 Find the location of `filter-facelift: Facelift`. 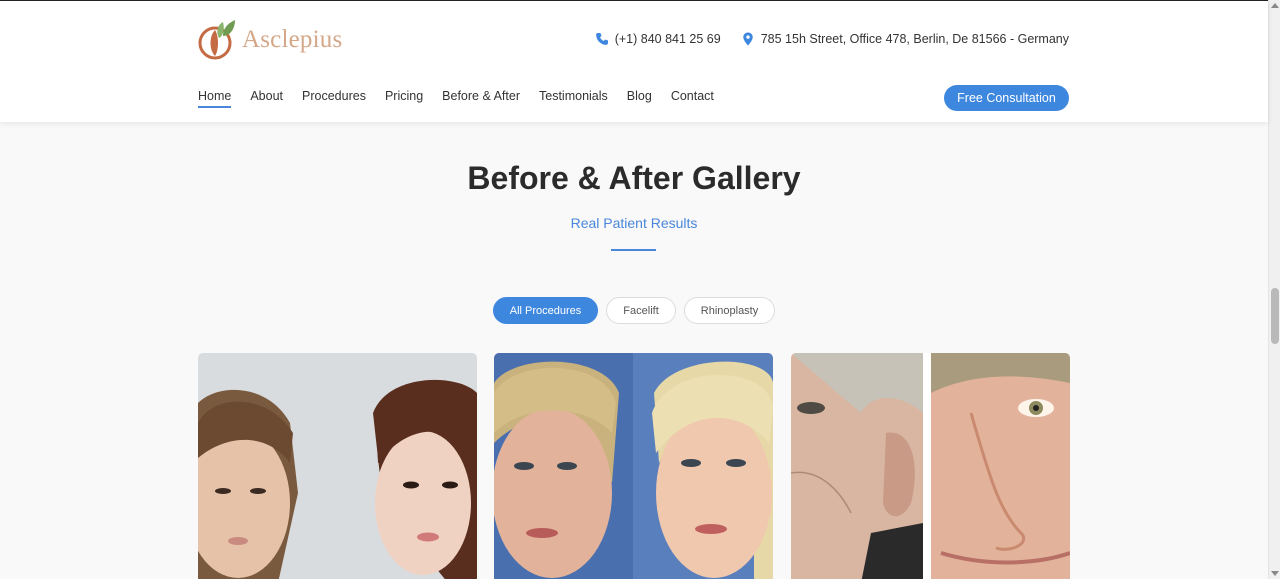

filter-facelift: Facelift is located at coordinates (641, 310).